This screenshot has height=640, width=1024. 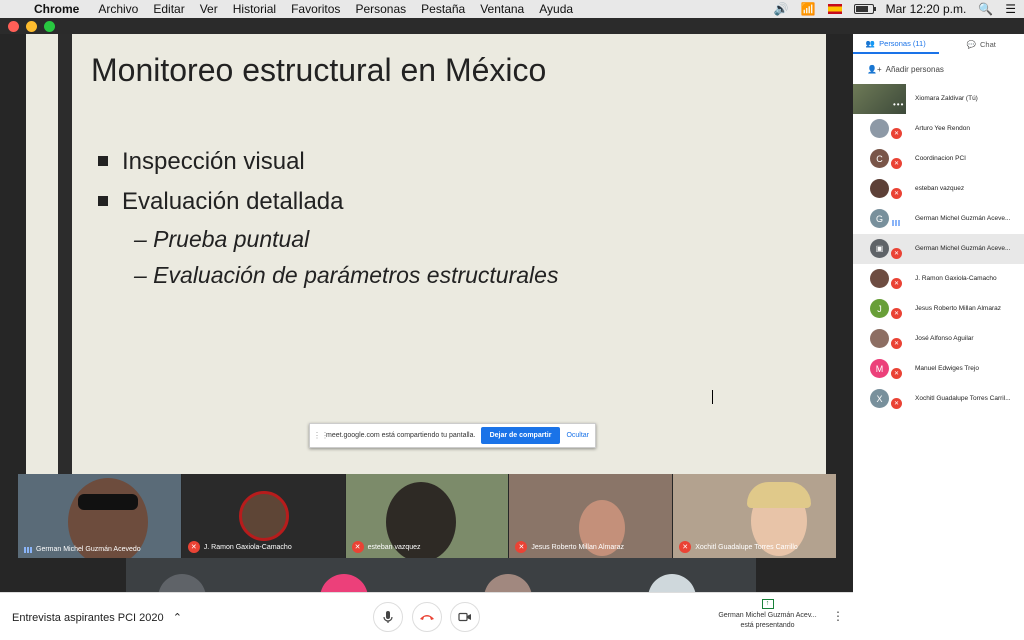 I want to click on wifi-icon: 📶, so click(x=808, y=9).